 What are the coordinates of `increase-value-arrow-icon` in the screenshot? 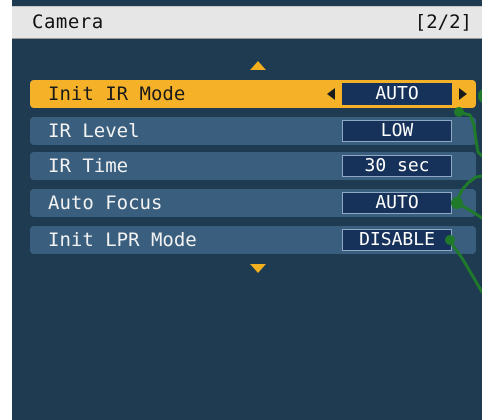 It's located at (463, 94).